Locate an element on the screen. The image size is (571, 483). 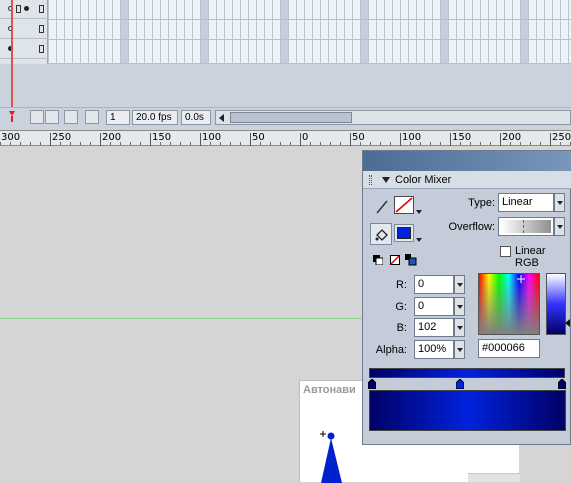
current-frame-field: 1 is located at coordinates (118, 117).